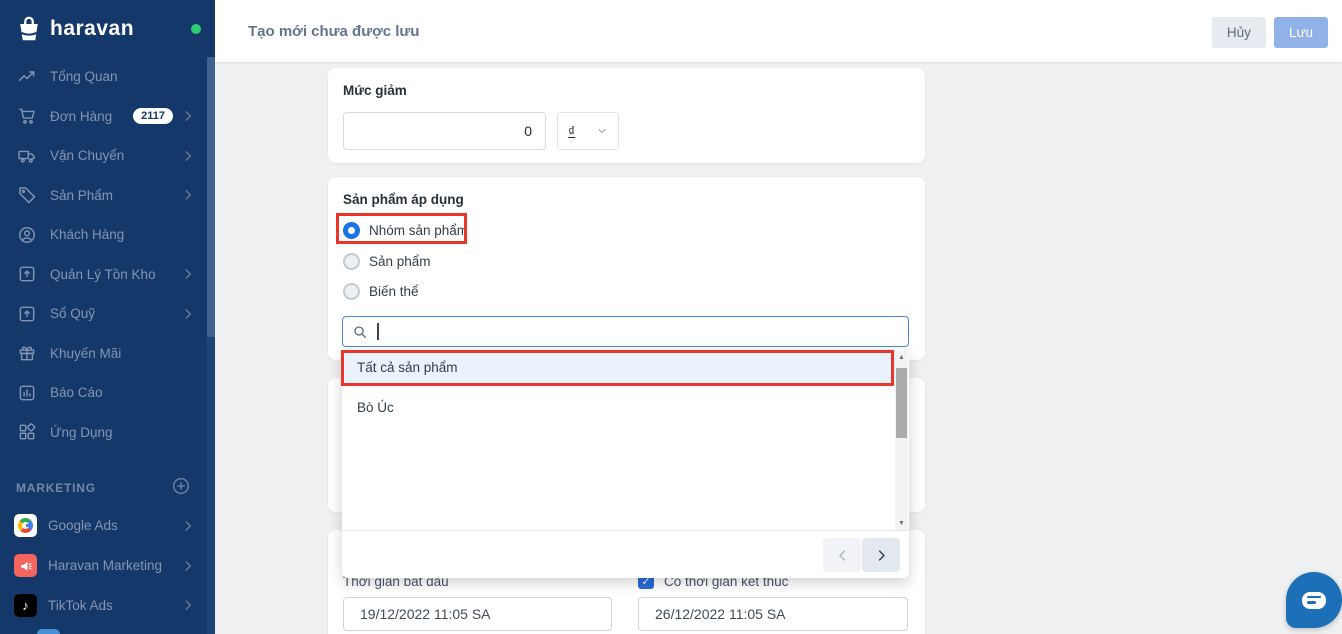 This screenshot has height=634, width=1342. Describe the element at coordinates (27, 195) in the screenshot. I see `tag-icon` at that location.